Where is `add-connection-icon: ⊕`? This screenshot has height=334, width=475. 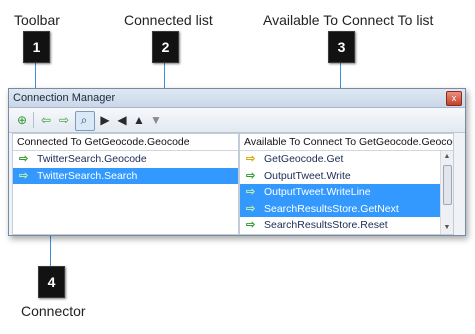 add-connection-icon: ⊕ is located at coordinates (22, 120).